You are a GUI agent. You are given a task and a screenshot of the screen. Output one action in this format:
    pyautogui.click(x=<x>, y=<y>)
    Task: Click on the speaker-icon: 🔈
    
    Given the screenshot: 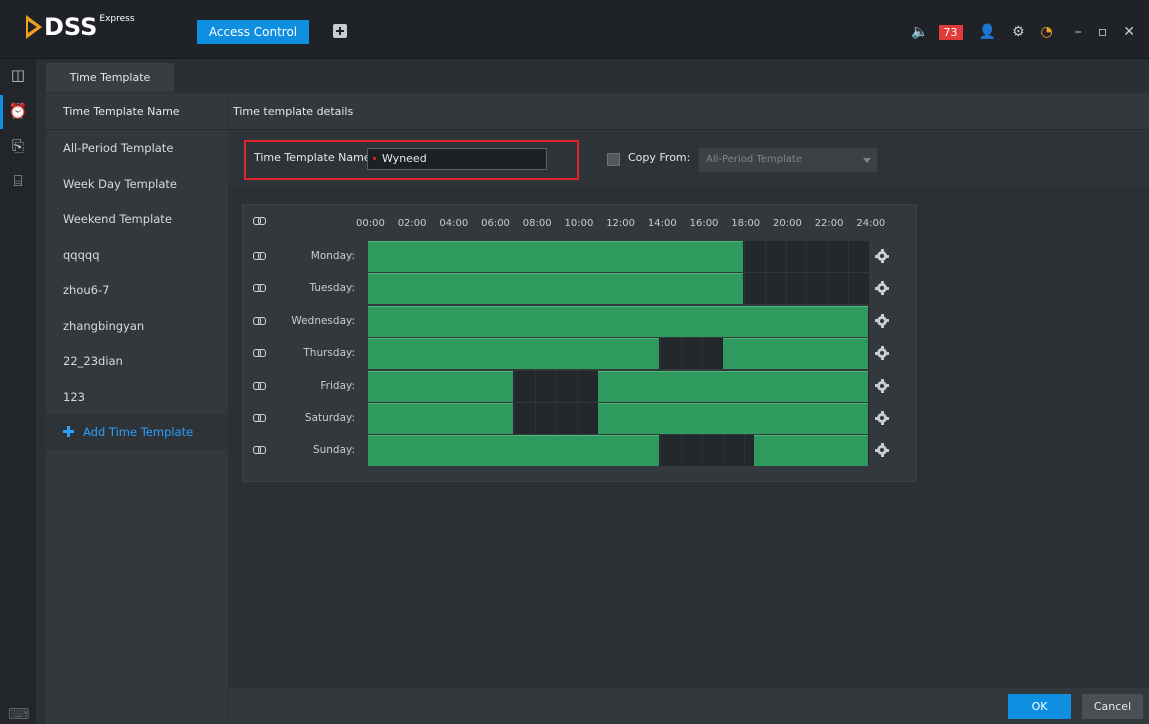 What is the action you would take?
    pyautogui.click(x=919, y=32)
    